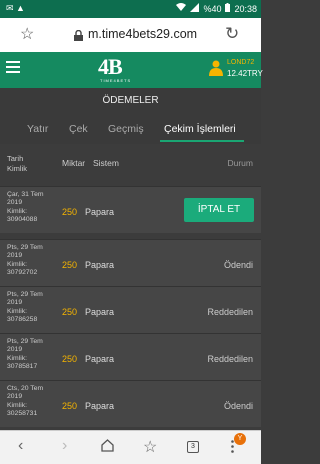  What do you see at coordinates (27, 34) in the screenshot?
I see `bookmark-star-icon: ☆` at bounding box center [27, 34].